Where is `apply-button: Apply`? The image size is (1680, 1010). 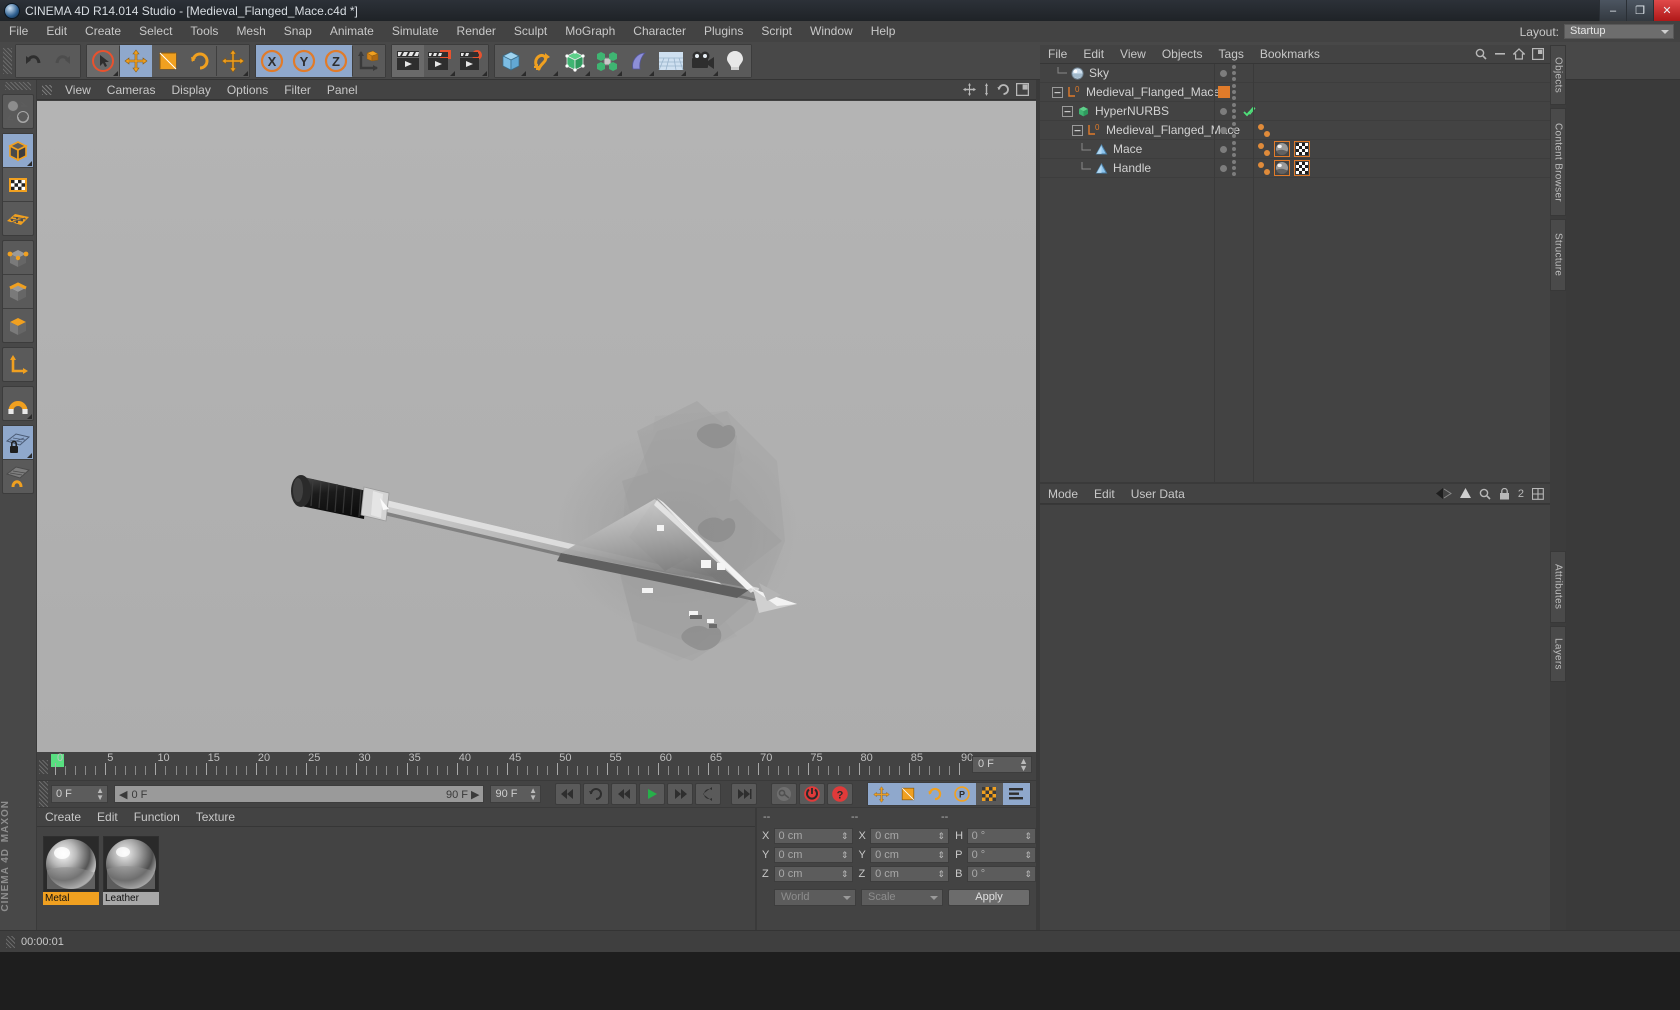 apply-button: Apply is located at coordinates (989, 897).